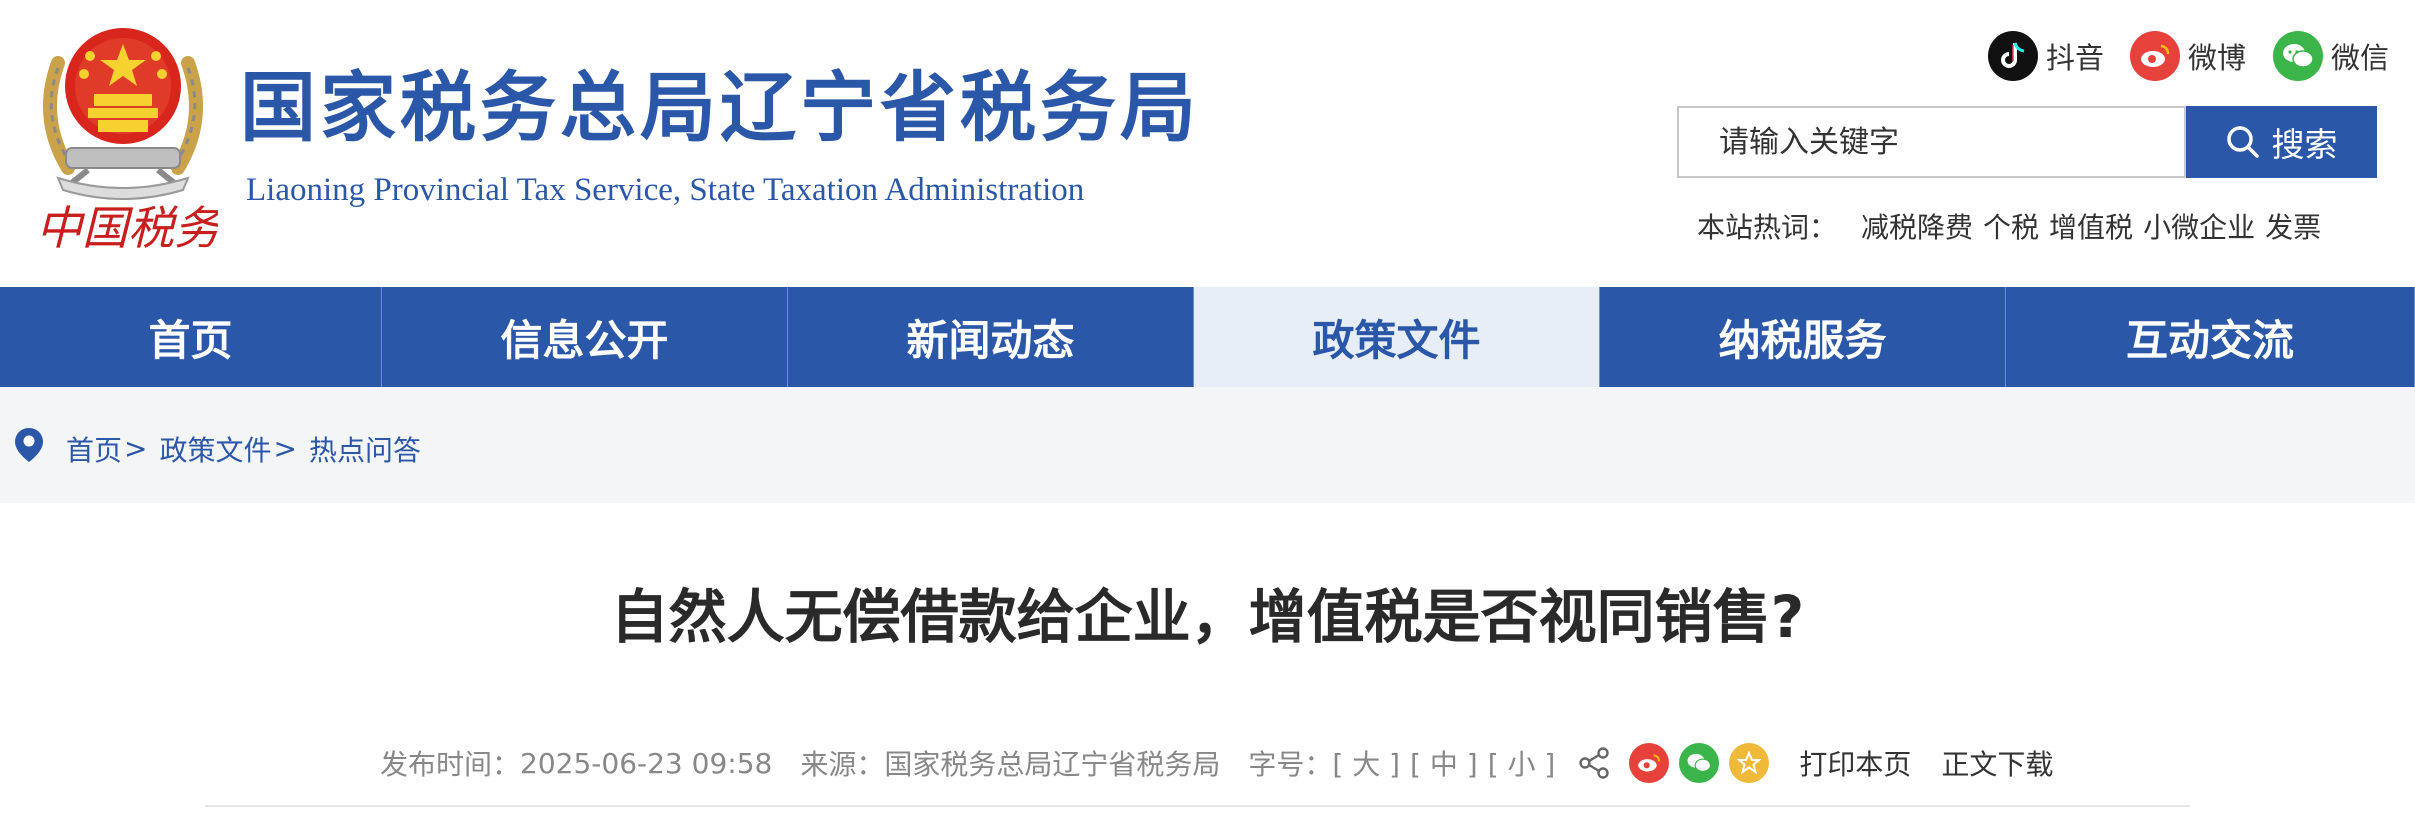  I want to click on hot-word: 小微企业, so click(2199, 226).